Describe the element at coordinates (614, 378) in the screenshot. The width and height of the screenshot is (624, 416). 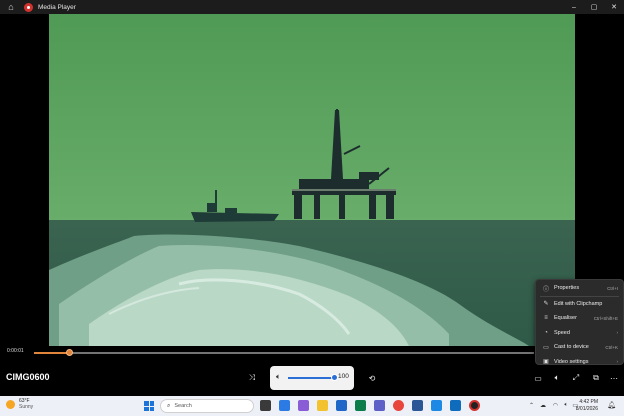
I see `more-options-icon: ⋯` at that location.